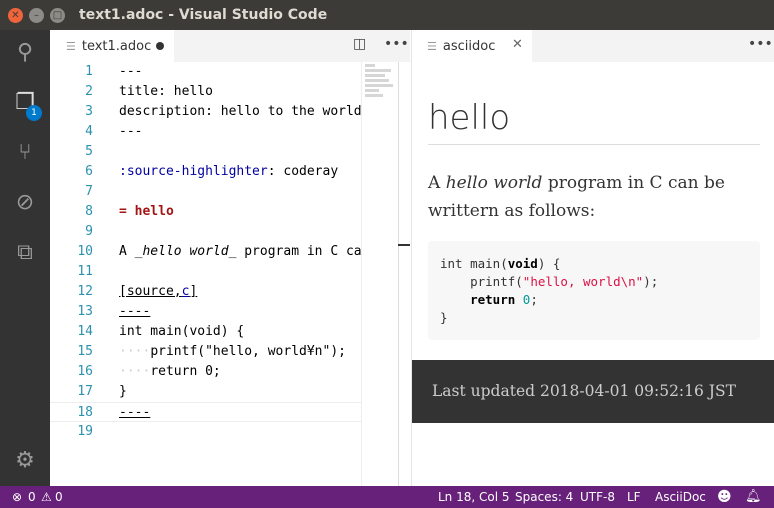  I want to click on token: [source,, so click(150, 291).